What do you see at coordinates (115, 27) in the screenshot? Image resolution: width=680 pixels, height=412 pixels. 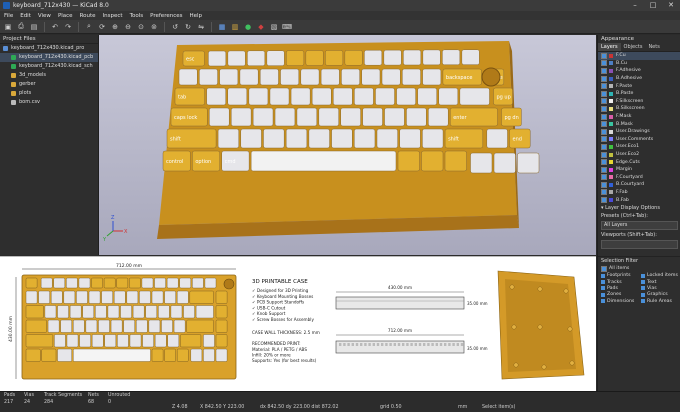 I see `zoom-in-icon: ⊕` at bounding box center [115, 27].